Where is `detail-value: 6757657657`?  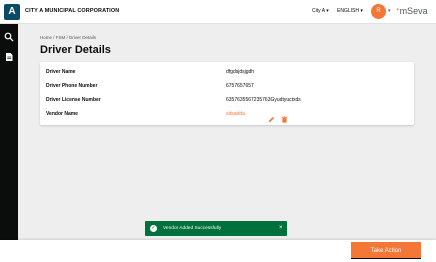 detail-value: 6757657657 is located at coordinates (240, 86).